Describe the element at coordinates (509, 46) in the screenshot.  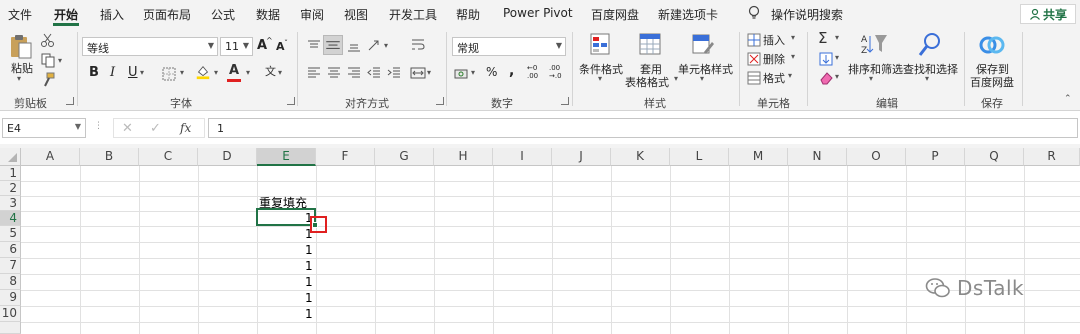
I see `number-format-select: 常规 ▼` at that location.